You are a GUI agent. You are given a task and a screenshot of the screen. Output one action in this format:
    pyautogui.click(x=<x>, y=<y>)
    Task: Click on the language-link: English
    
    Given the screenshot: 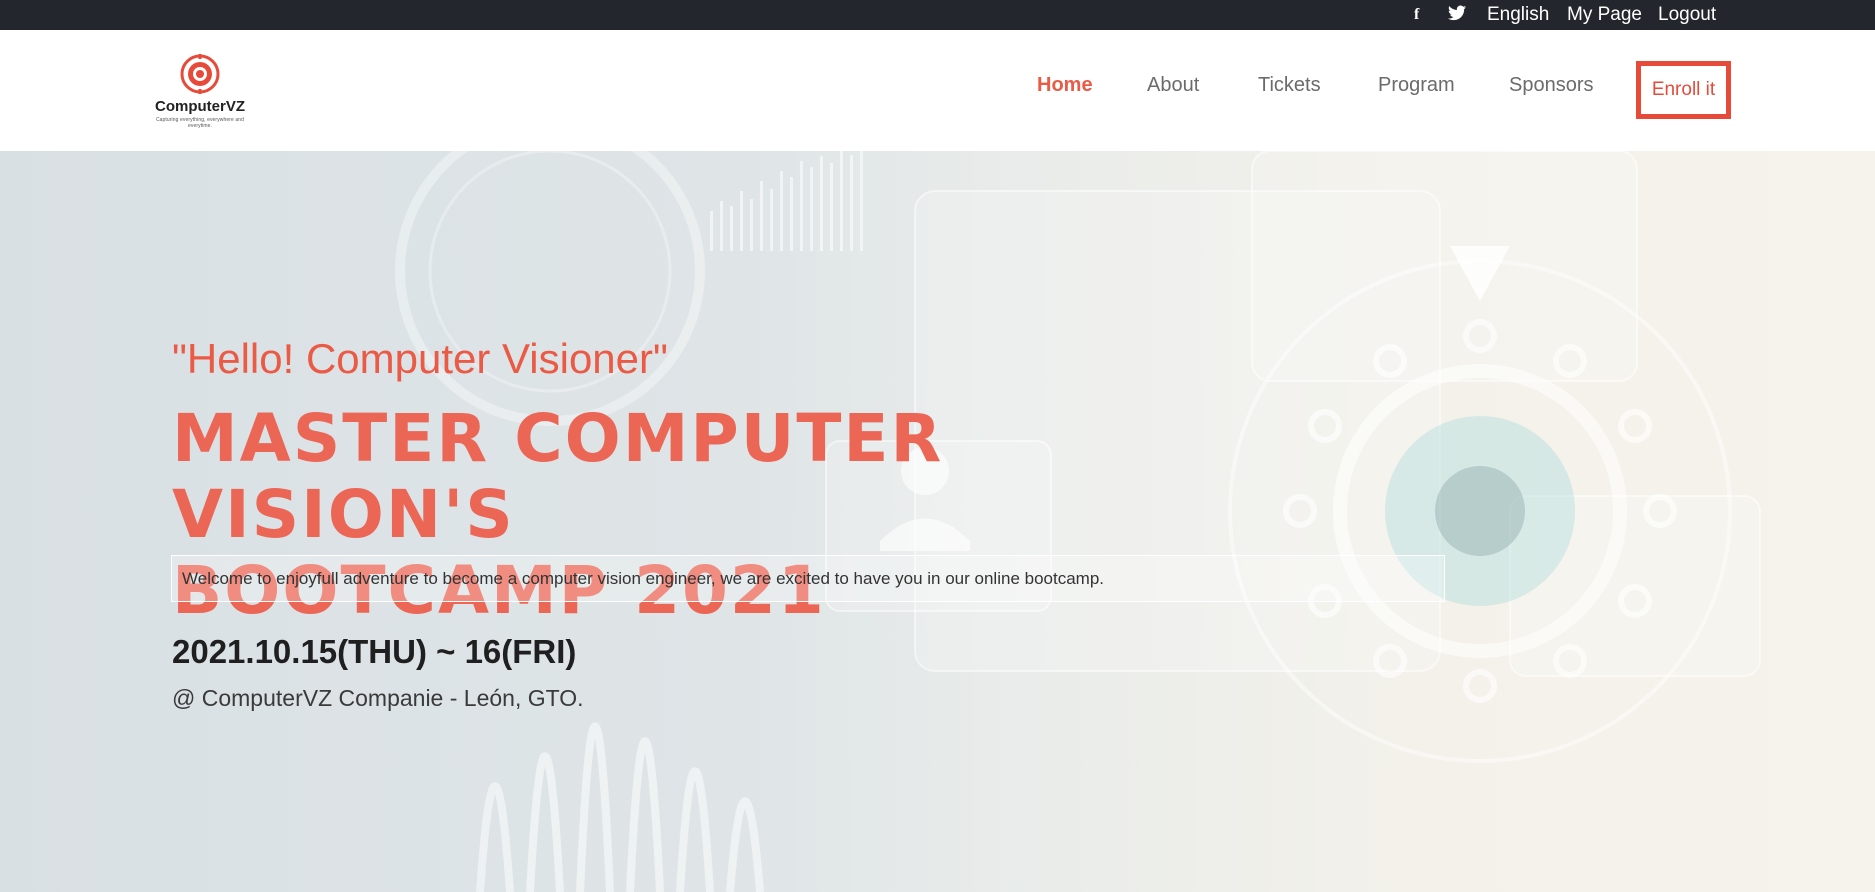 What is the action you would take?
    pyautogui.click(x=1518, y=15)
    